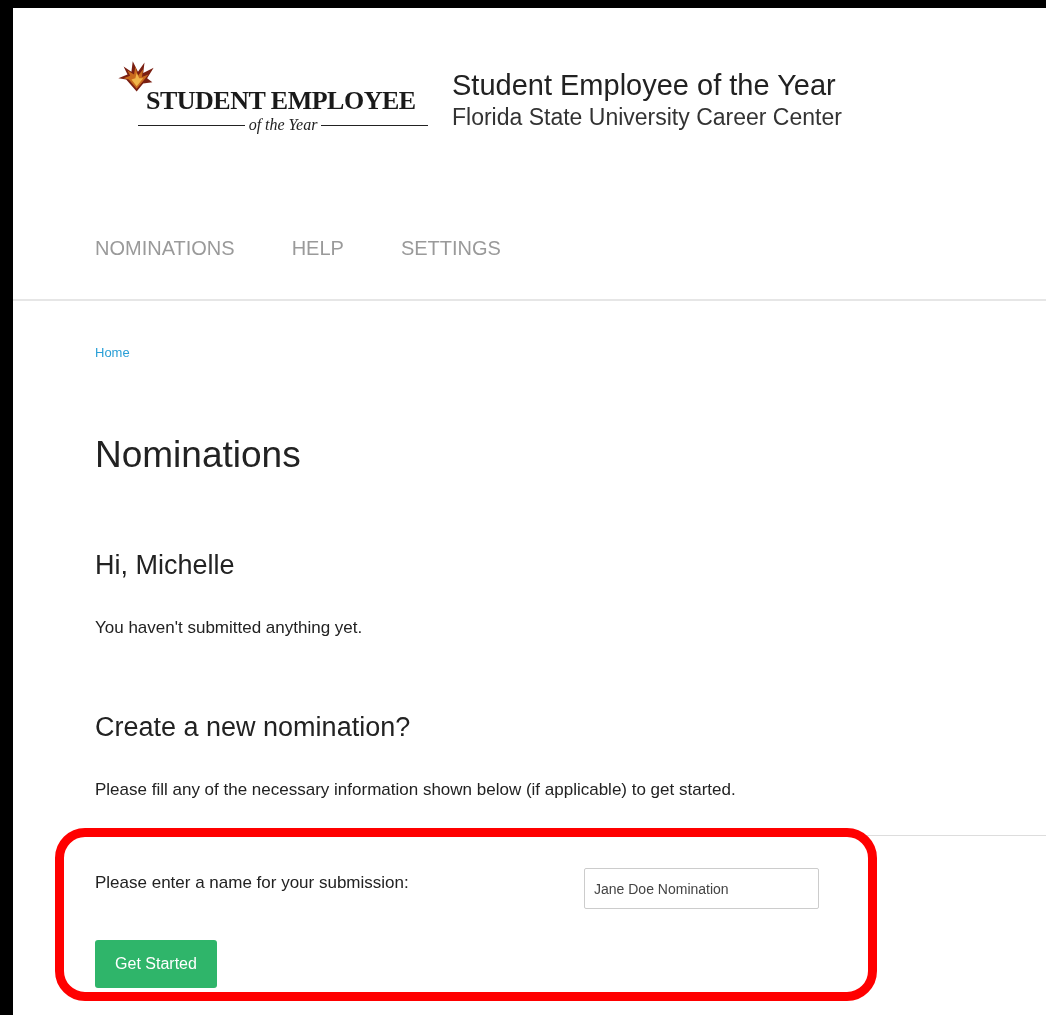  Describe the element at coordinates (252, 883) in the screenshot. I see `field-label: Please enter a name for your submission:` at that location.